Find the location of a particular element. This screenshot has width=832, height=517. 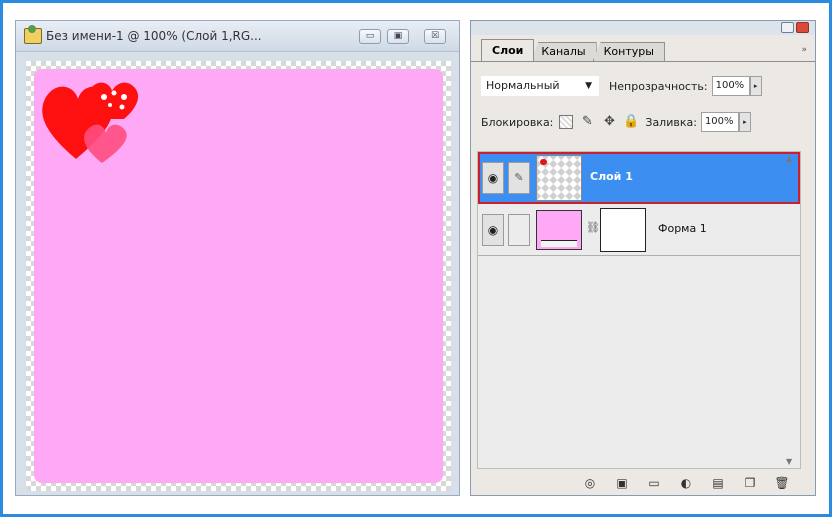

blend-mode-select: Нормальный ▼ is located at coordinates (540, 86).